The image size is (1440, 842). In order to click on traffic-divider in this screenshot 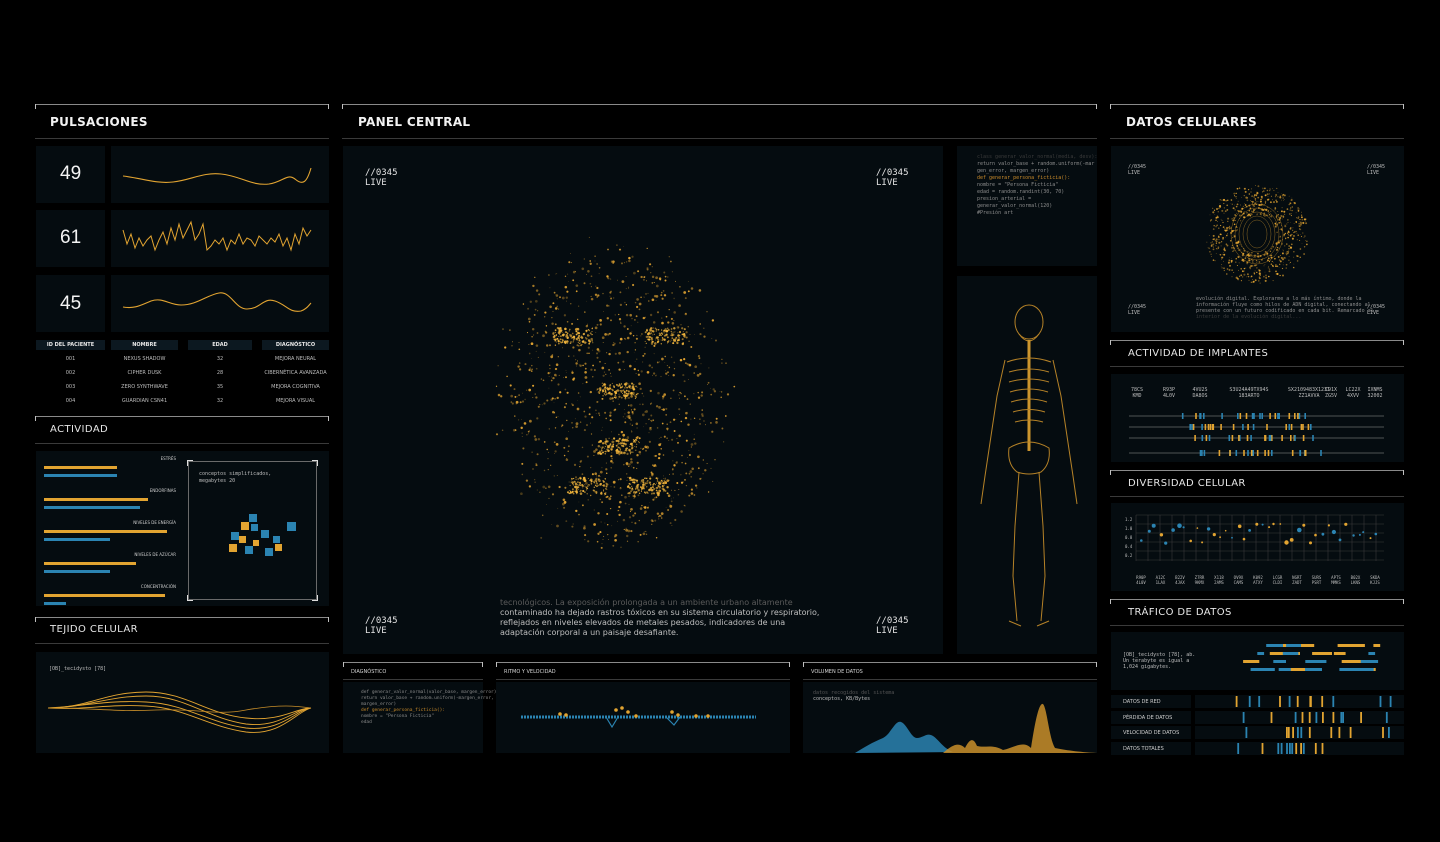, I will do `click(1257, 625)`.